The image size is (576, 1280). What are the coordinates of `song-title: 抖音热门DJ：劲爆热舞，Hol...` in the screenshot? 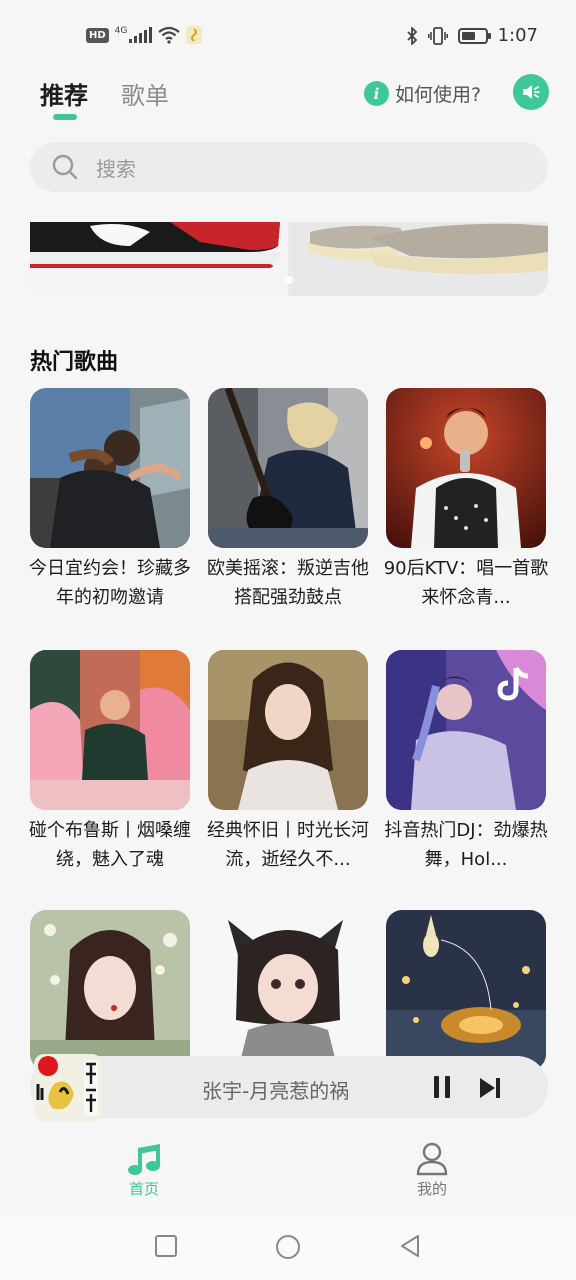 It's located at (466, 845).